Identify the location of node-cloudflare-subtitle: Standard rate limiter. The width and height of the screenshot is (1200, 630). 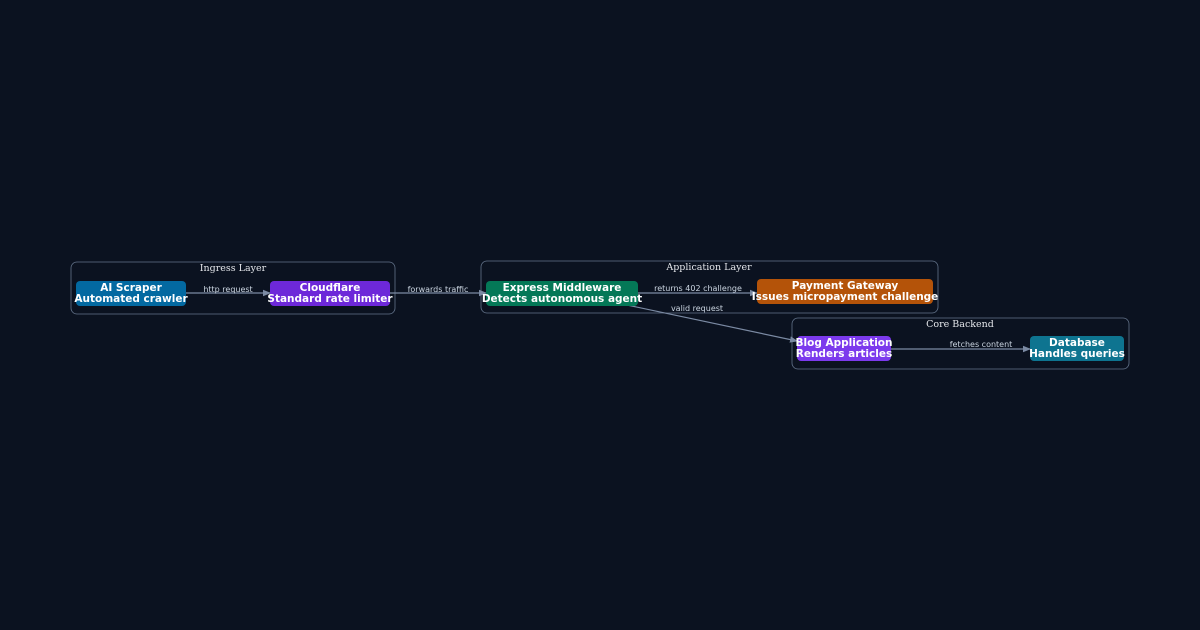
(330, 299).